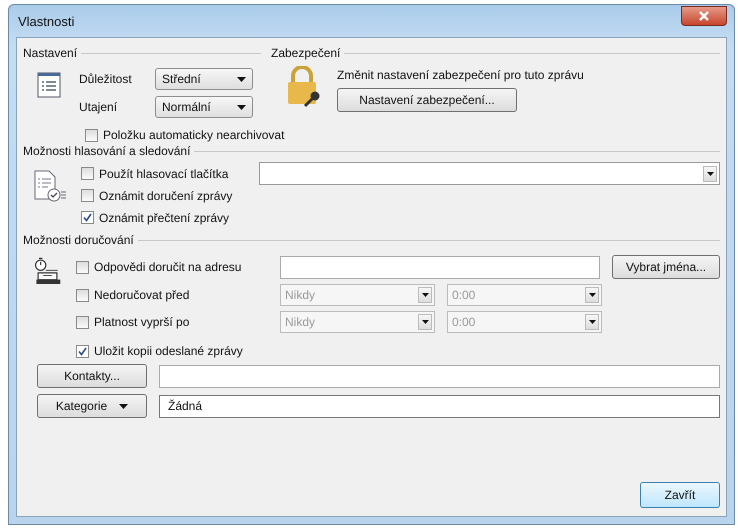  What do you see at coordinates (164, 217) in the screenshot?
I see `checkbox-label: Oznámit přečtení zprávy` at bounding box center [164, 217].